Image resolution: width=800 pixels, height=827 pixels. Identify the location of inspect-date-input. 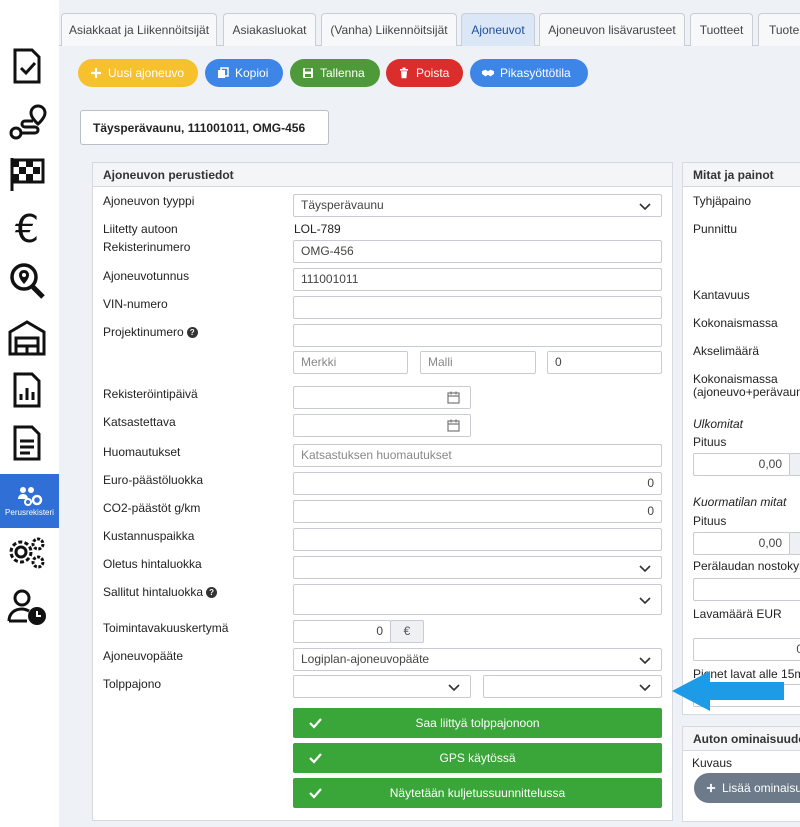
(382, 425).